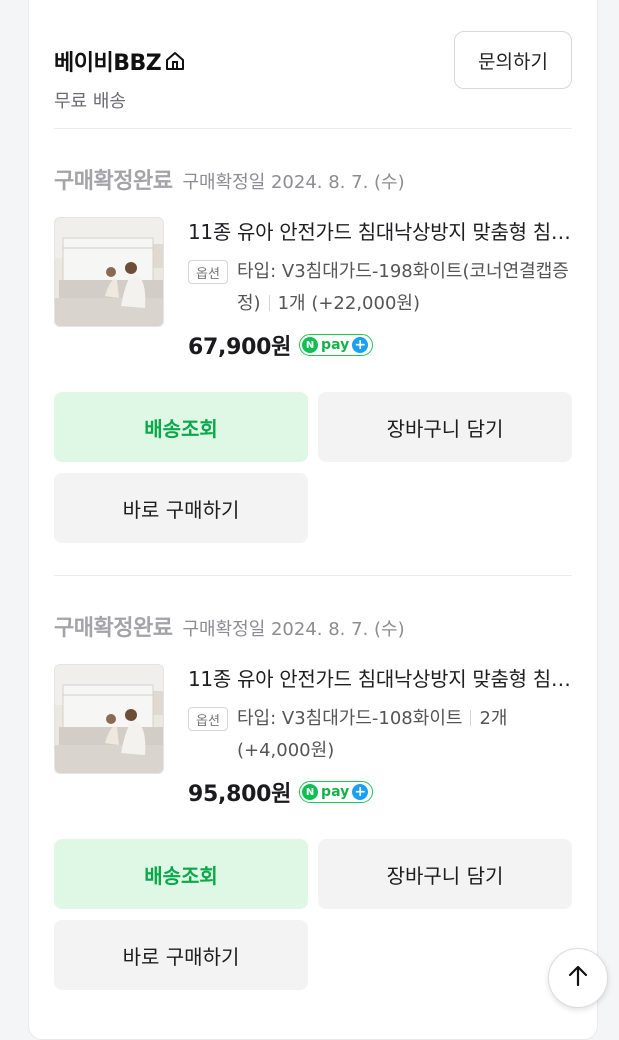 The height and width of the screenshot is (1040, 619). Describe the element at coordinates (240, 347) in the screenshot. I see `product-price: 67,900원` at that location.